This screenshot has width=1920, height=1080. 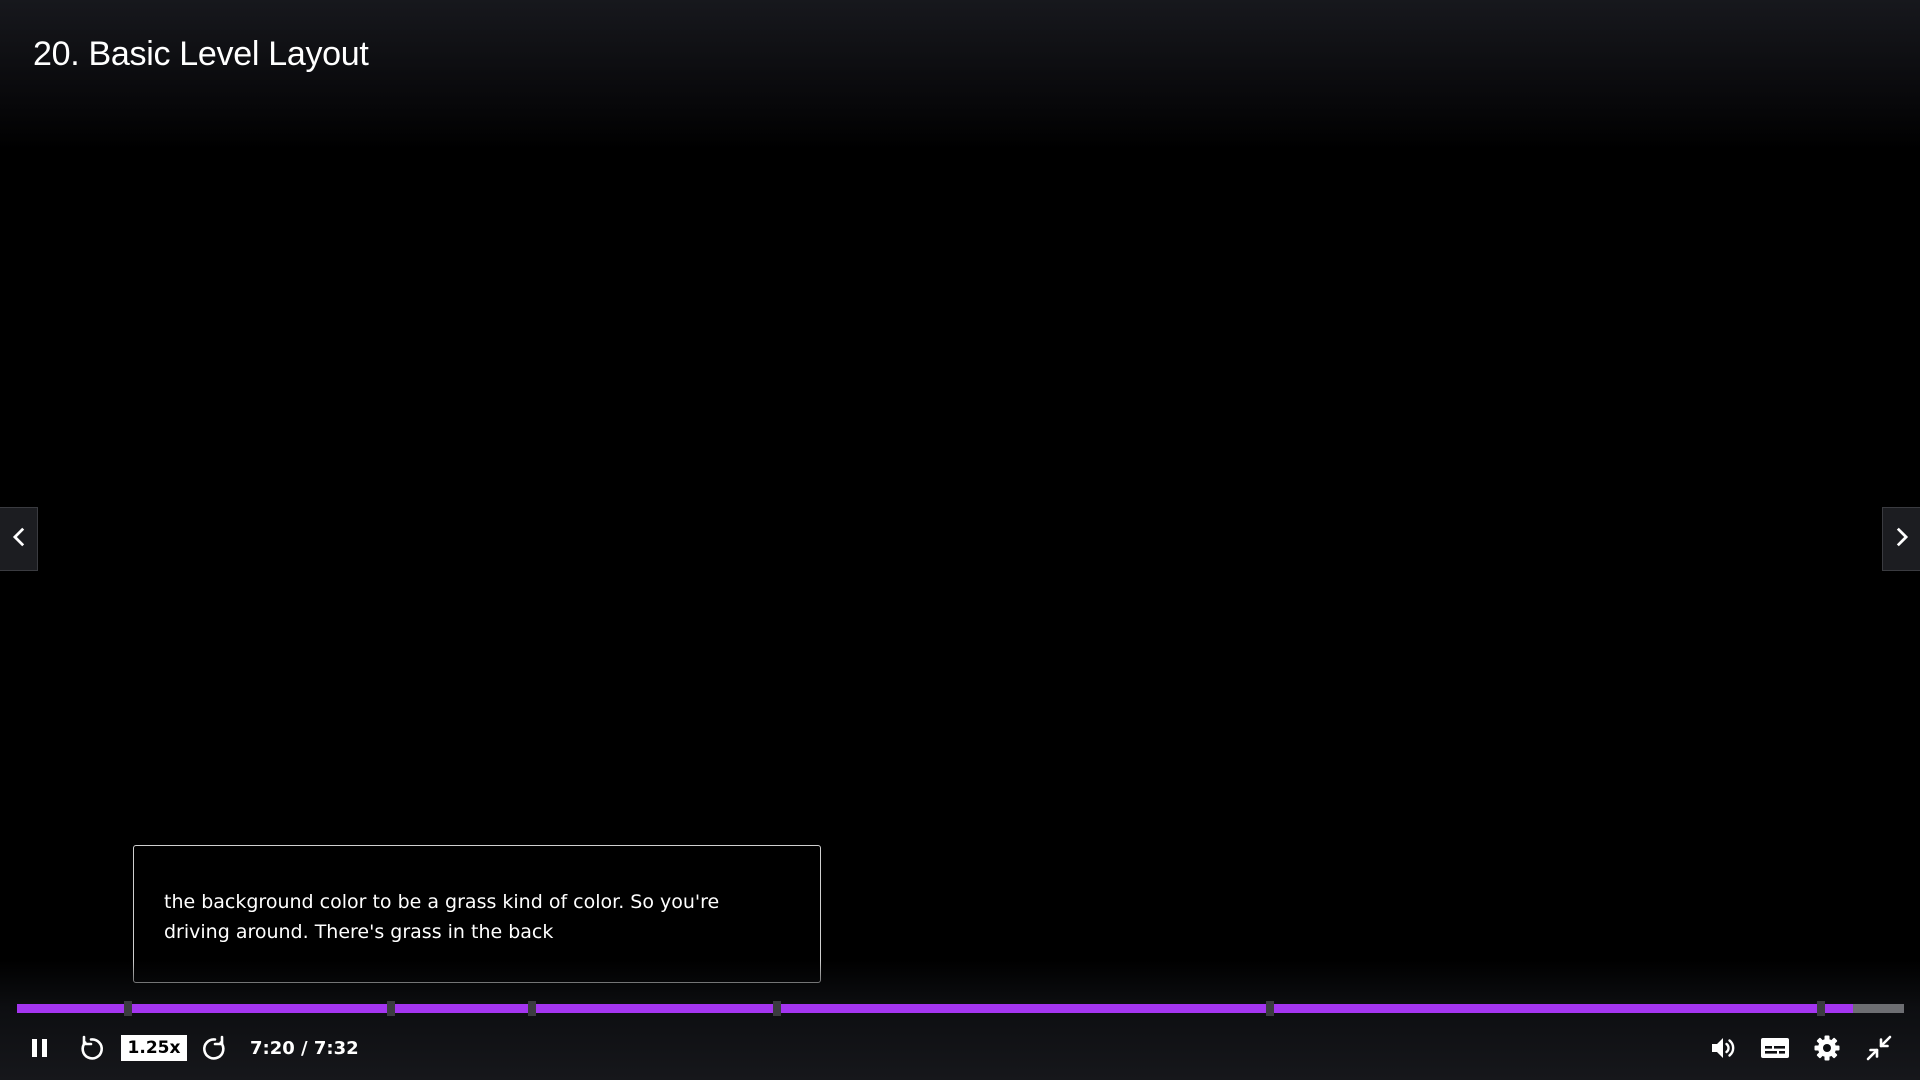 I want to click on rewind-button, so click(x=91, y=1048).